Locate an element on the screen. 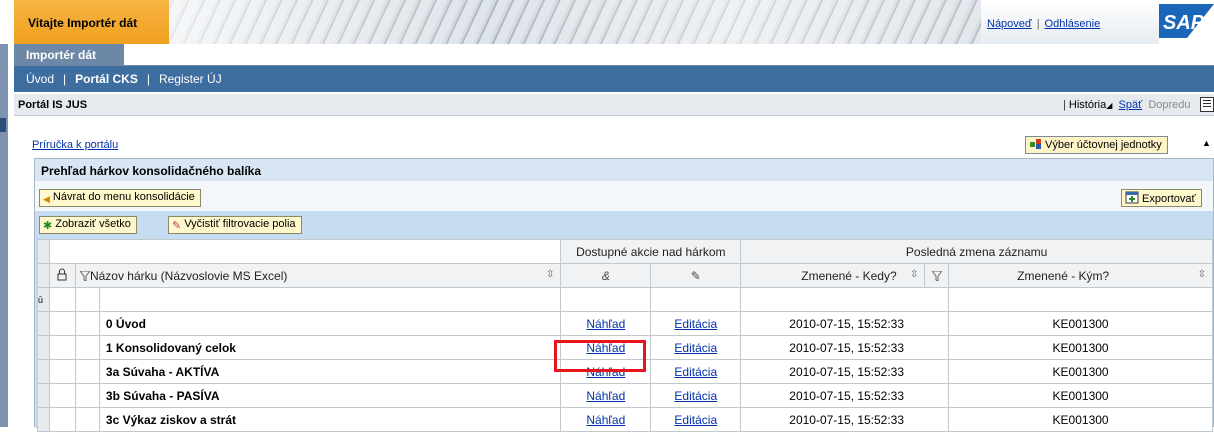 Image resolution: width=1214 pixels, height=432 pixels. logout-link: Odhlásenie is located at coordinates (1073, 24).